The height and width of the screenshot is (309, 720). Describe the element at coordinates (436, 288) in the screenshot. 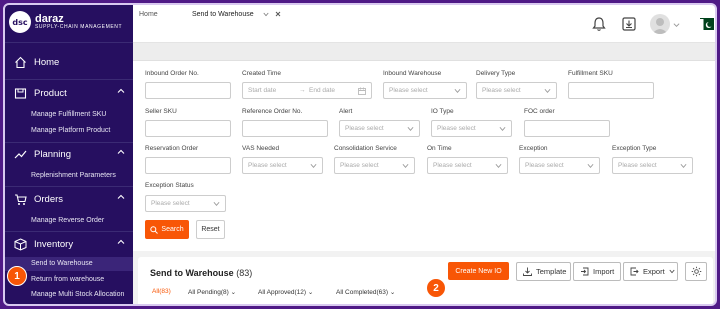

I see `annotation-badge-2: 2` at that location.